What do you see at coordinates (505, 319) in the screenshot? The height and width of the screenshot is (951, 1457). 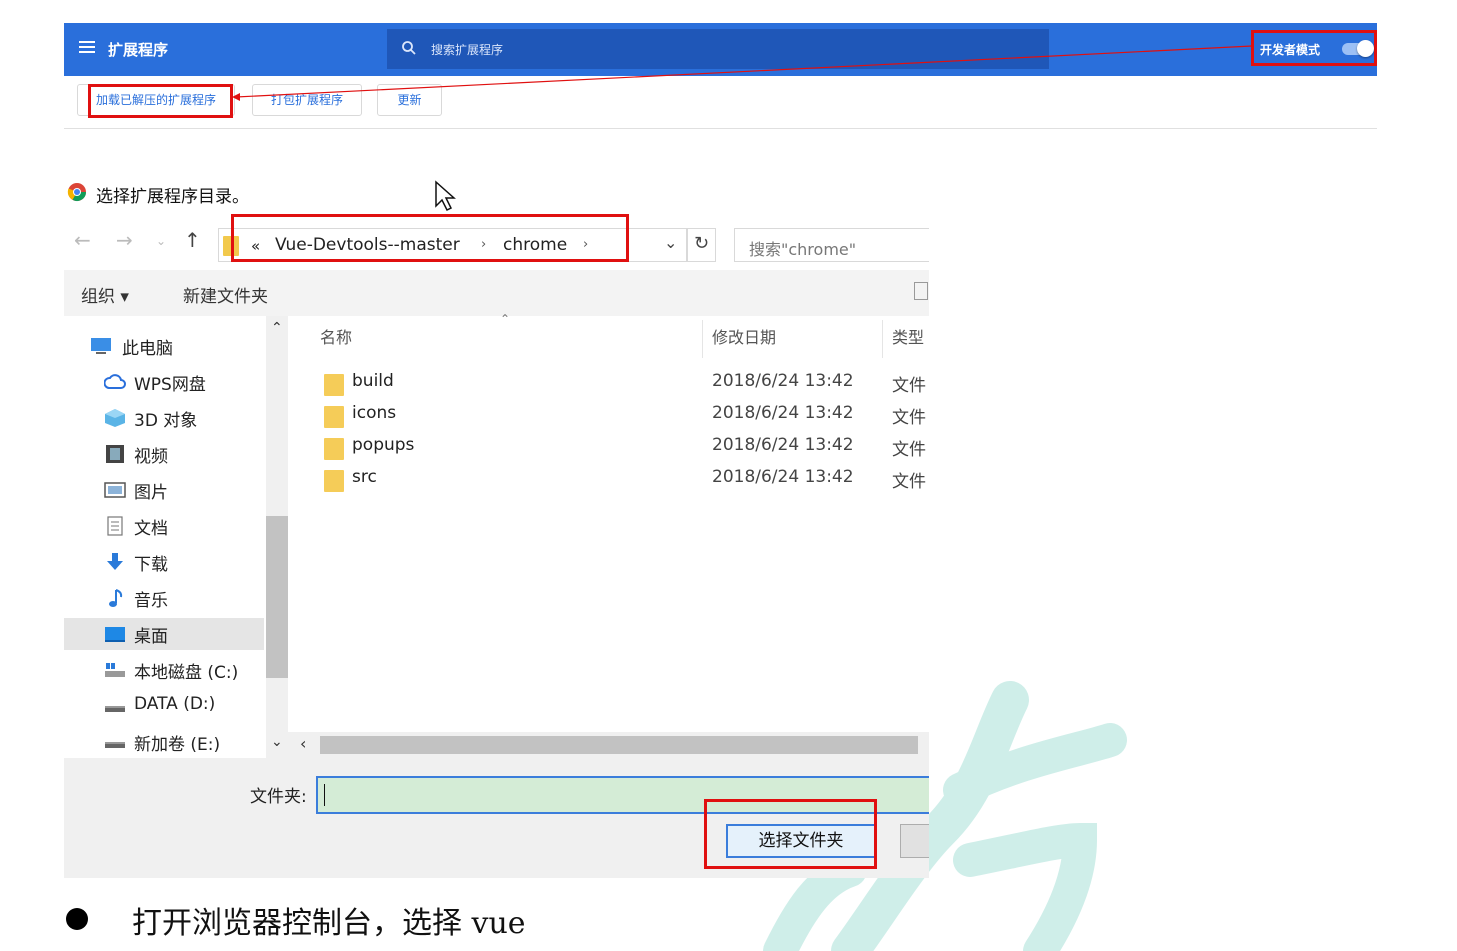 I see `sort-ascending-icon: ⌃` at bounding box center [505, 319].